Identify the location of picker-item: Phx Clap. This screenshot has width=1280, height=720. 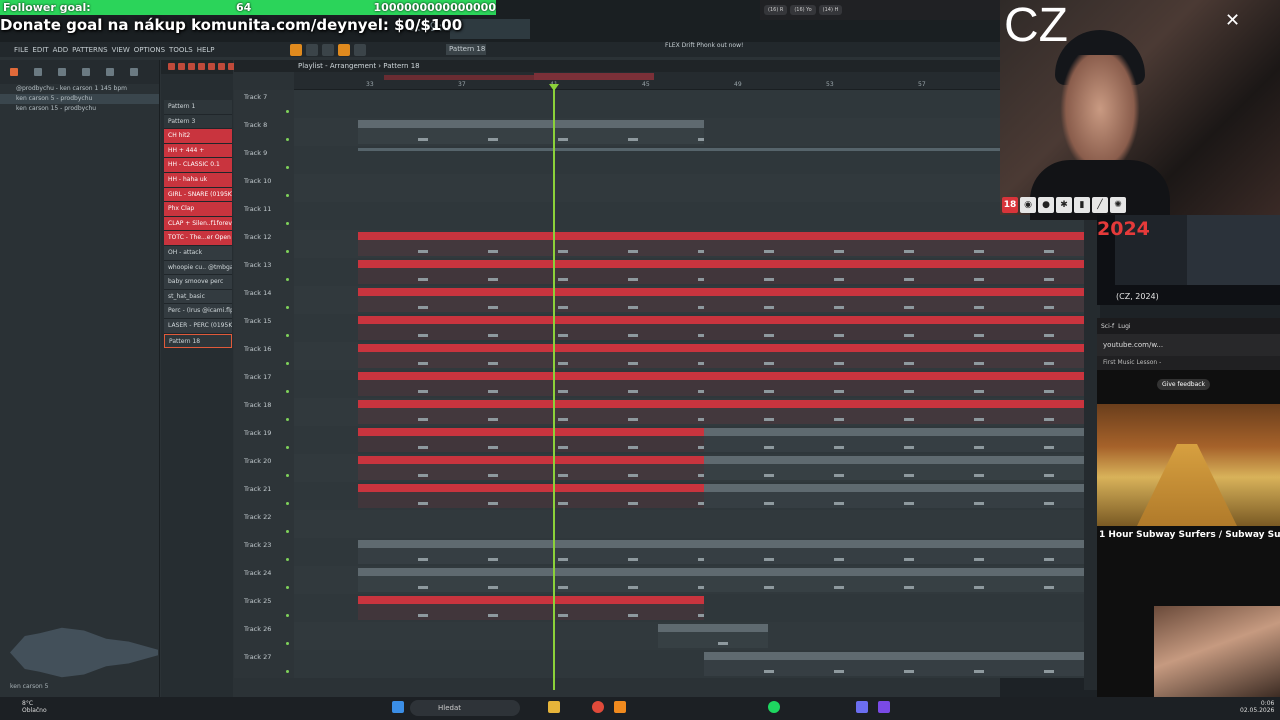
(198, 209).